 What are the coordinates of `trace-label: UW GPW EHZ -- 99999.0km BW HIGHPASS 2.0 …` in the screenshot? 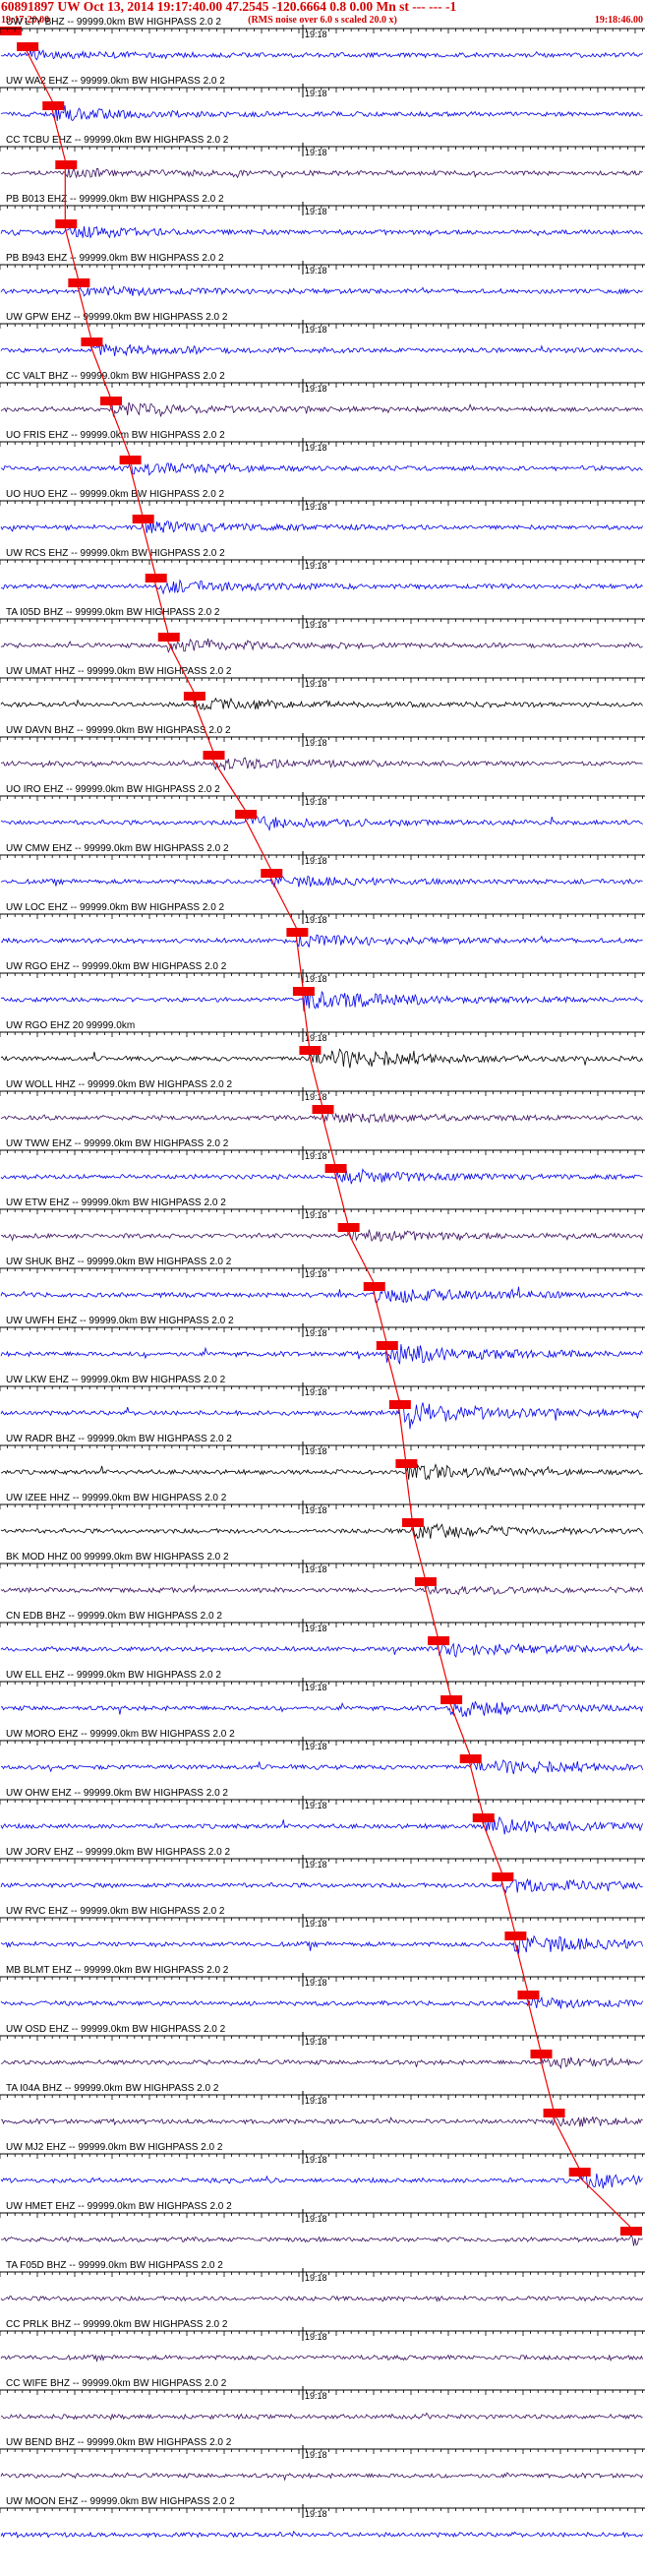 It's located at (117, 318).